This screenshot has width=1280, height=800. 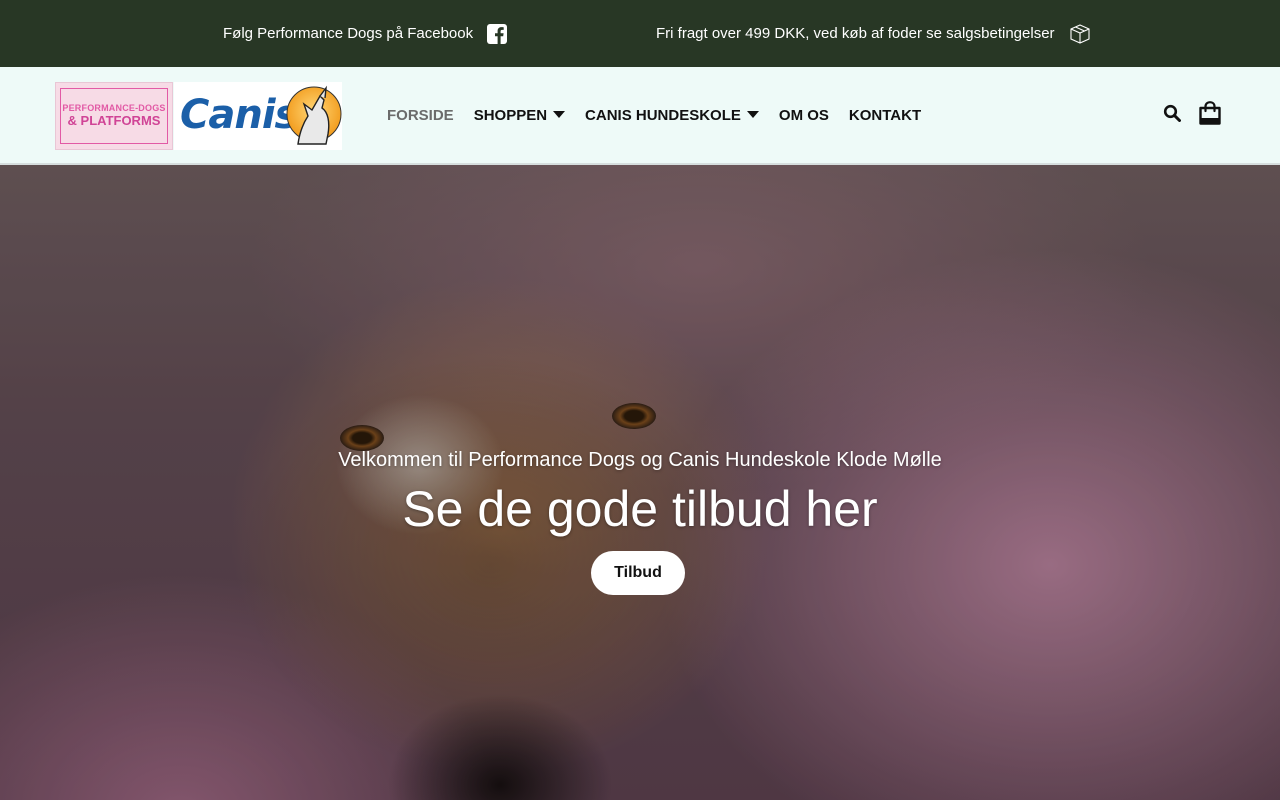 What do you see at coordinates (348, 33) in the screenshot?
I see `facebook-follow-text: Følg Performance Dogs på Facebook` at bounding box center [348, 33].